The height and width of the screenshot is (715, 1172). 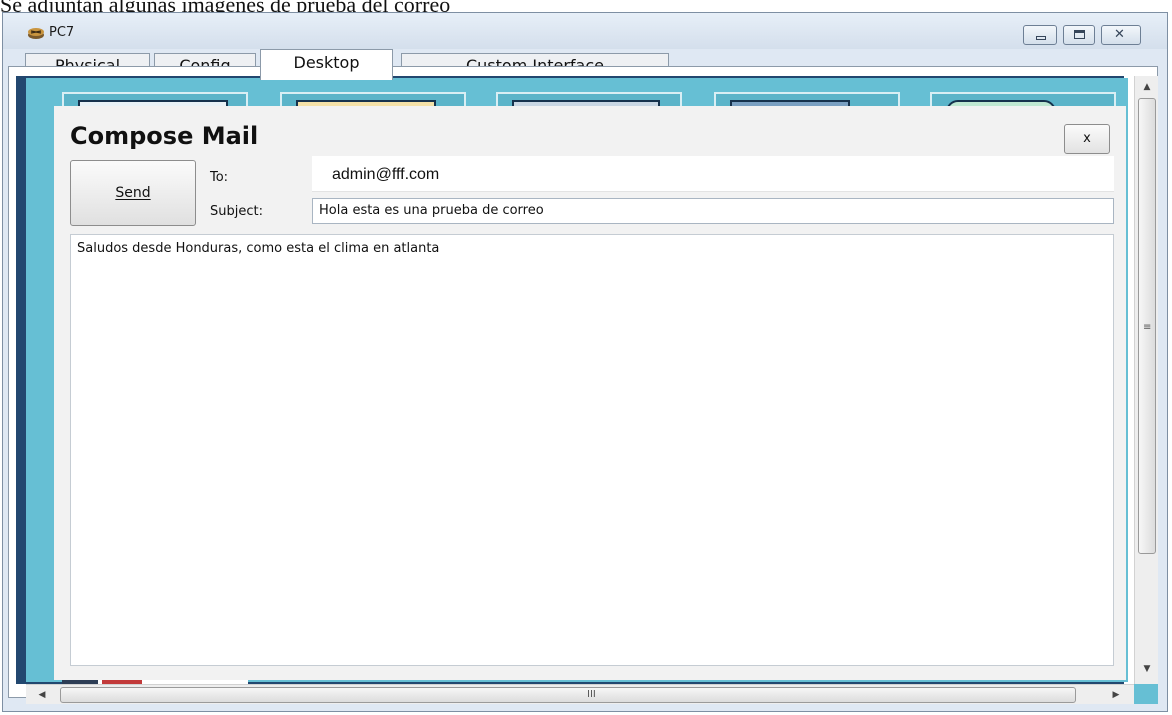 I want to click on close-icon: ✕, so click(x=1119, y=34).